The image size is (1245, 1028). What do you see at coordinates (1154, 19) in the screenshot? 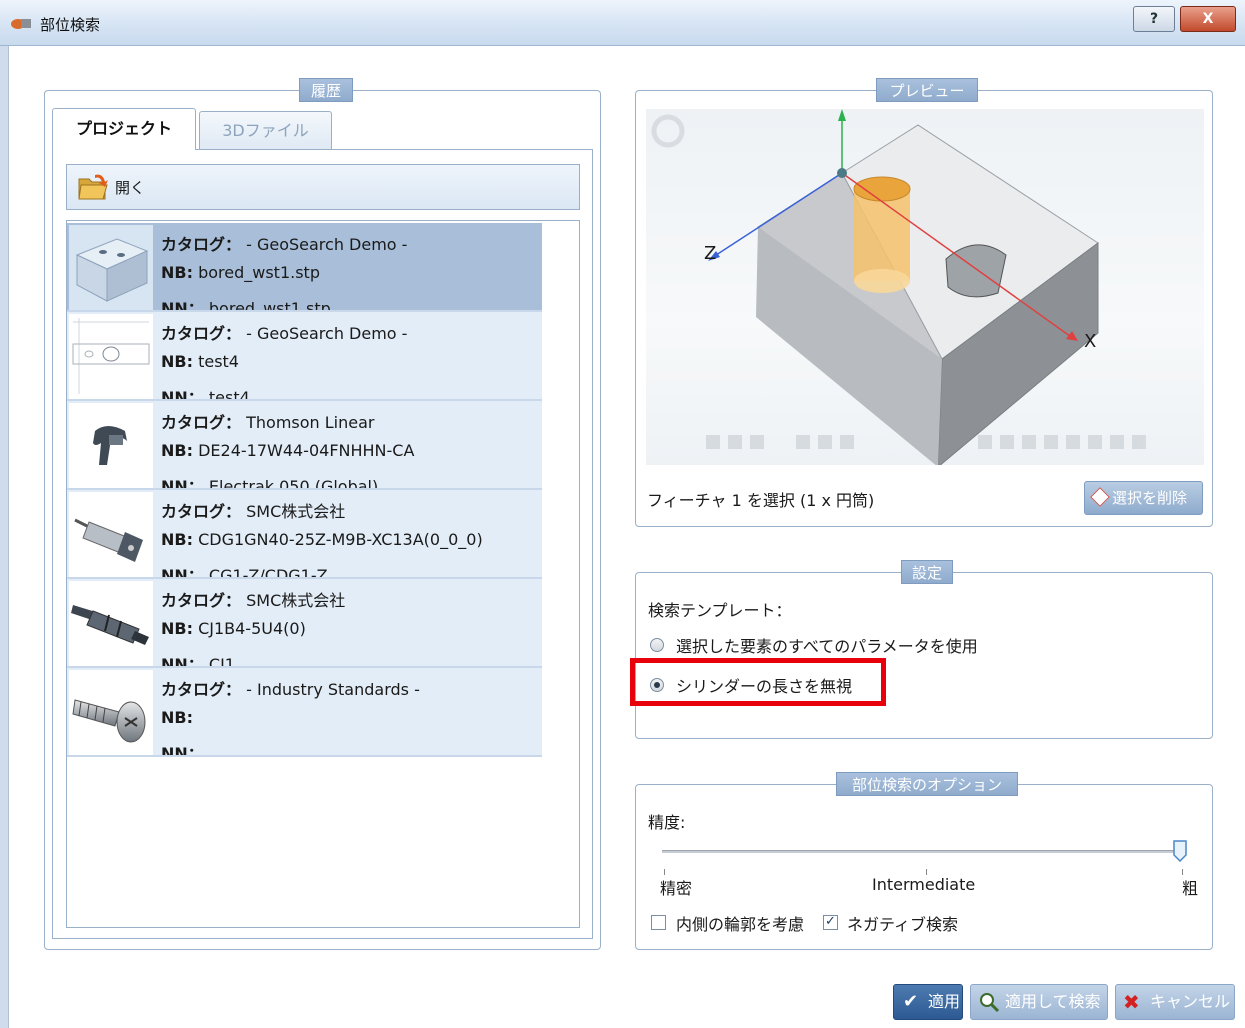
I see `help-button: ?` at bounding box center [1154, 19].